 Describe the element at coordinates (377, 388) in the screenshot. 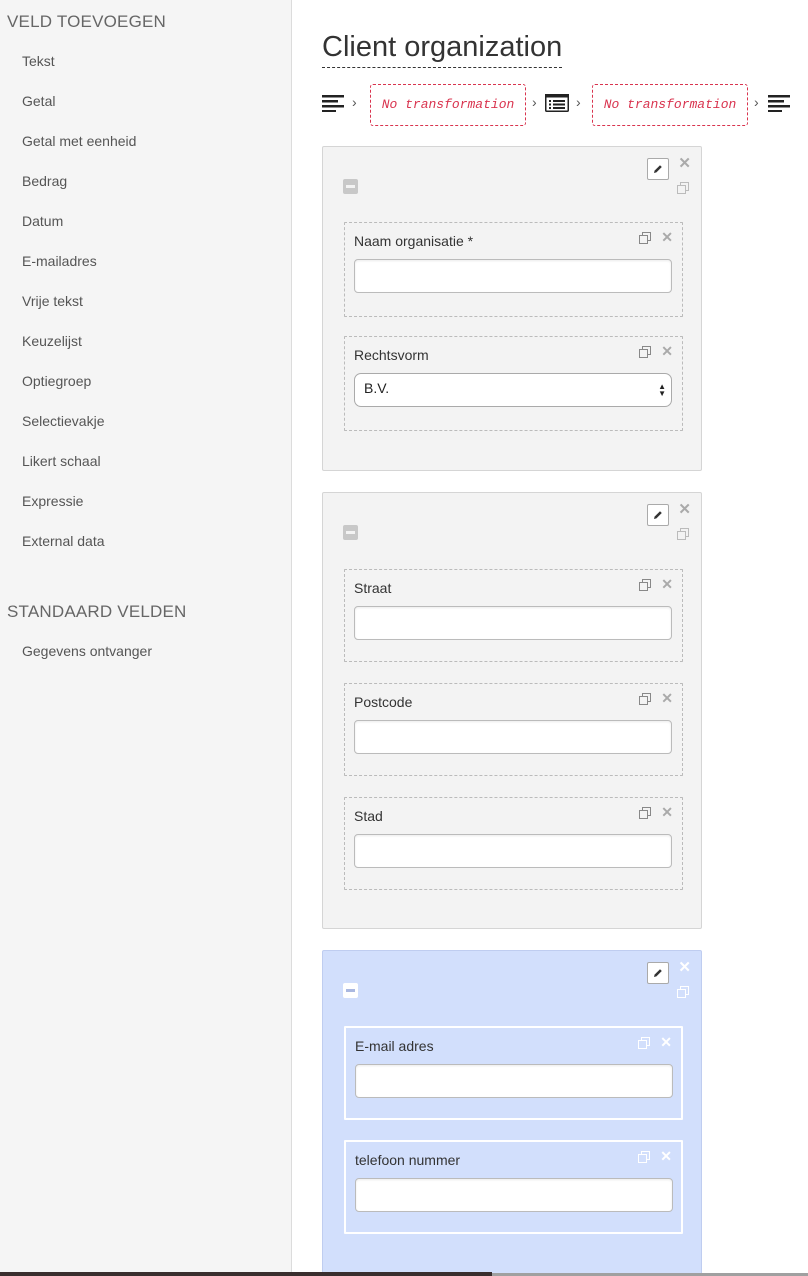

I see `select-value: B.V.` at that location.